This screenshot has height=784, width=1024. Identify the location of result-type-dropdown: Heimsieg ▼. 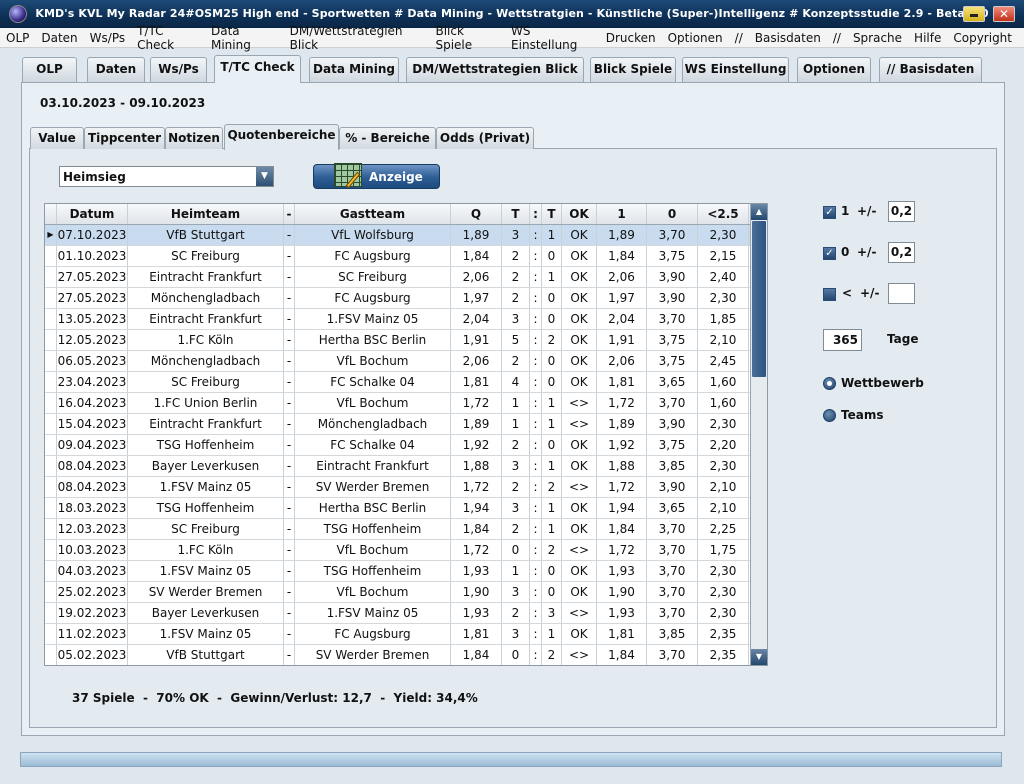
(166, 176).